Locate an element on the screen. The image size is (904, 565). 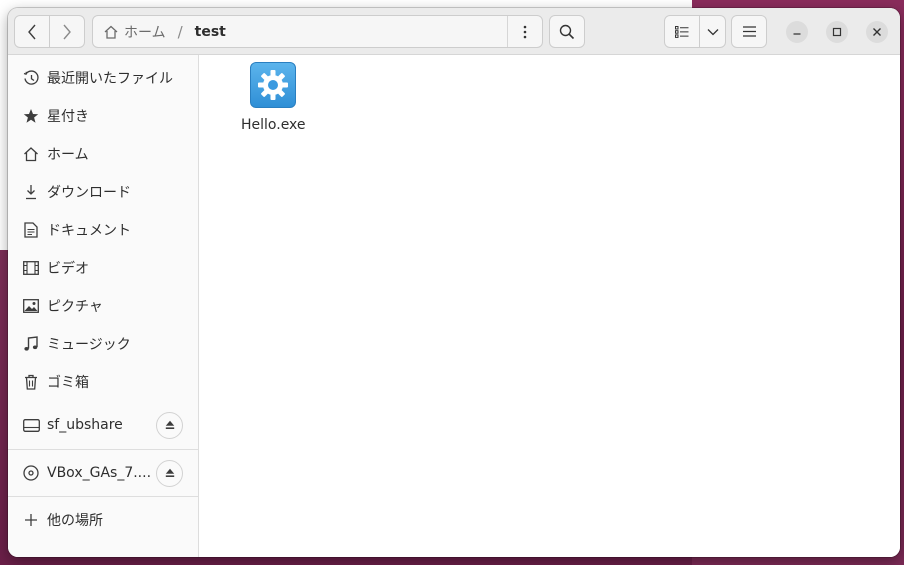
breadcrumb-home: ホーム is located at coordinates (134, 32).